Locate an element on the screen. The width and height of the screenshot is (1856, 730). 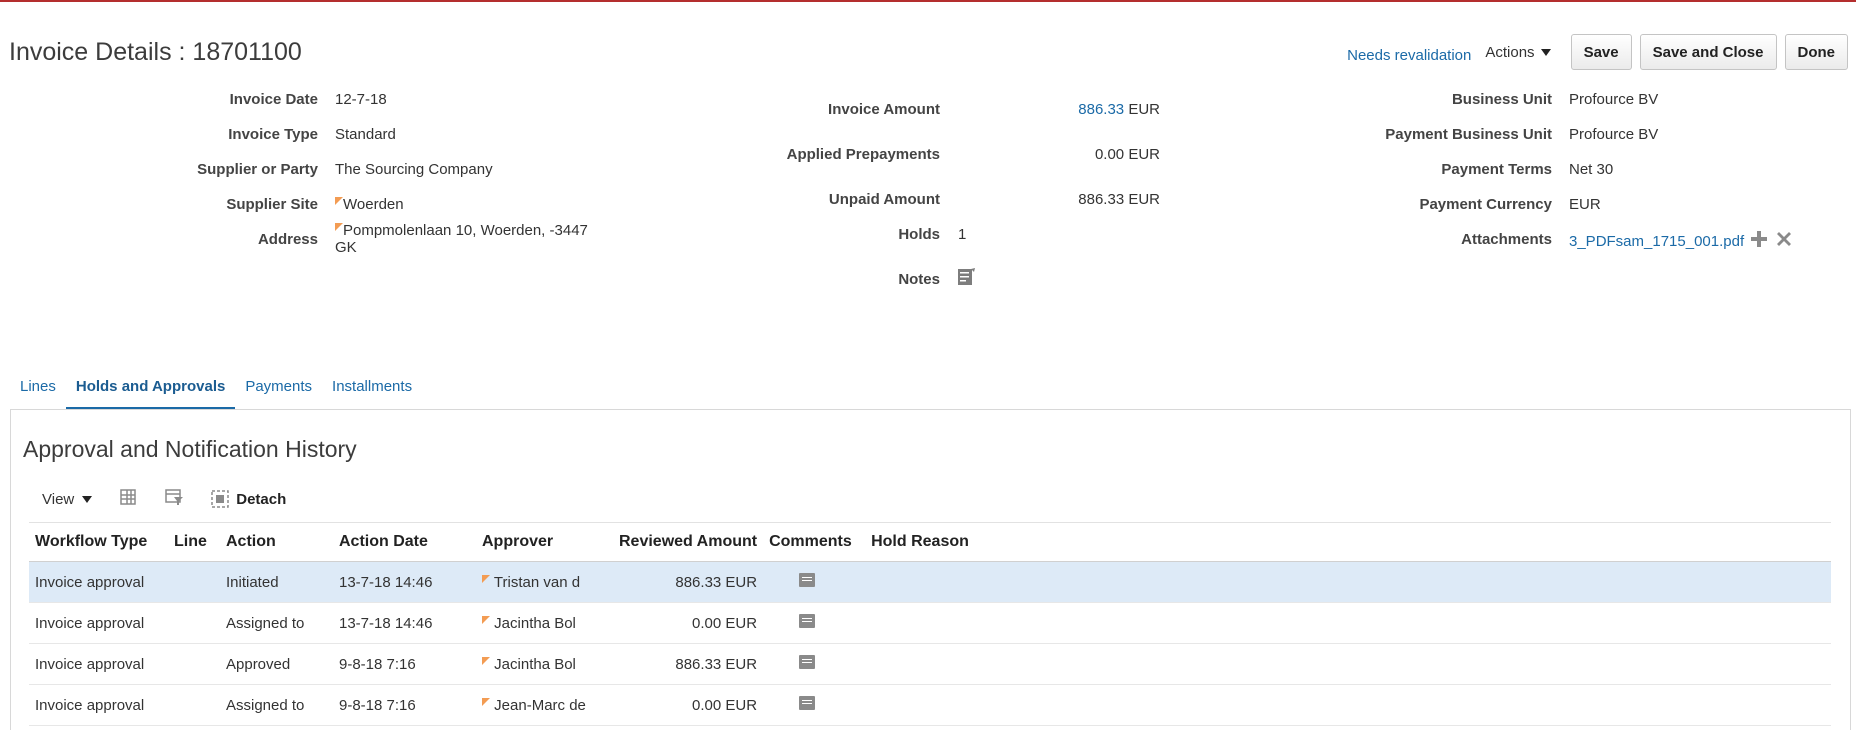
section-title: Approval and Notification History is located at coordinates (190, 449).